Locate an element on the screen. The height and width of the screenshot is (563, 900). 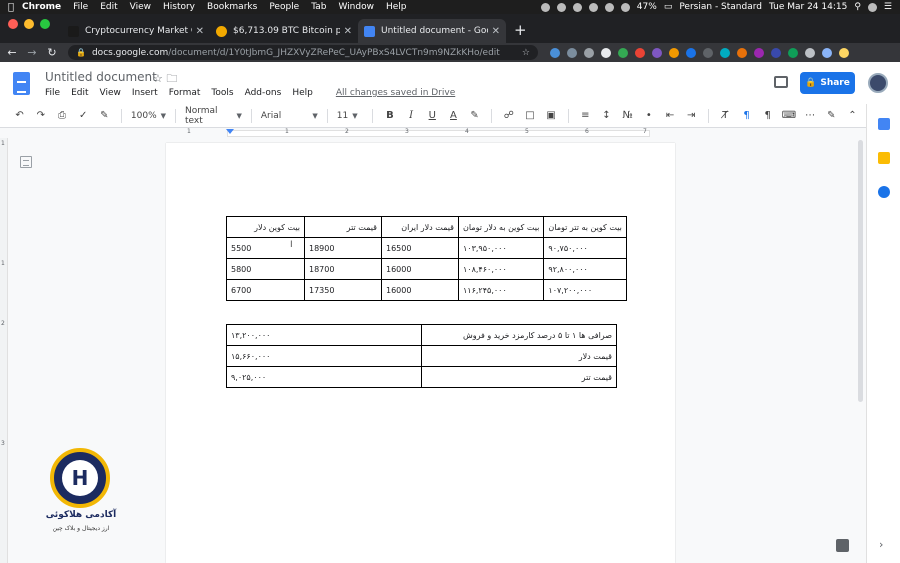
table-cell: بیت کوین به دلار تومان is located at coordinates (501, 227).